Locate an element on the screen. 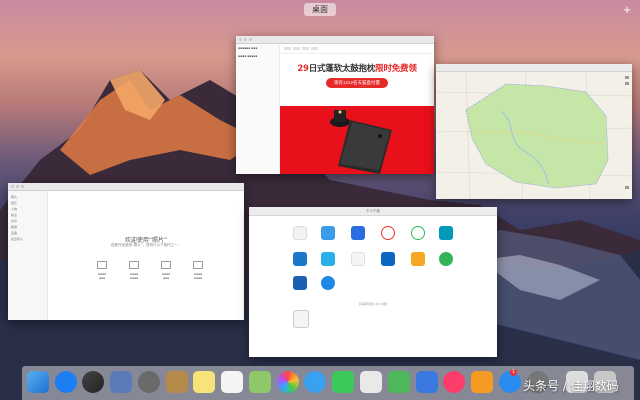  product-image is located at coordinates (357, 140).